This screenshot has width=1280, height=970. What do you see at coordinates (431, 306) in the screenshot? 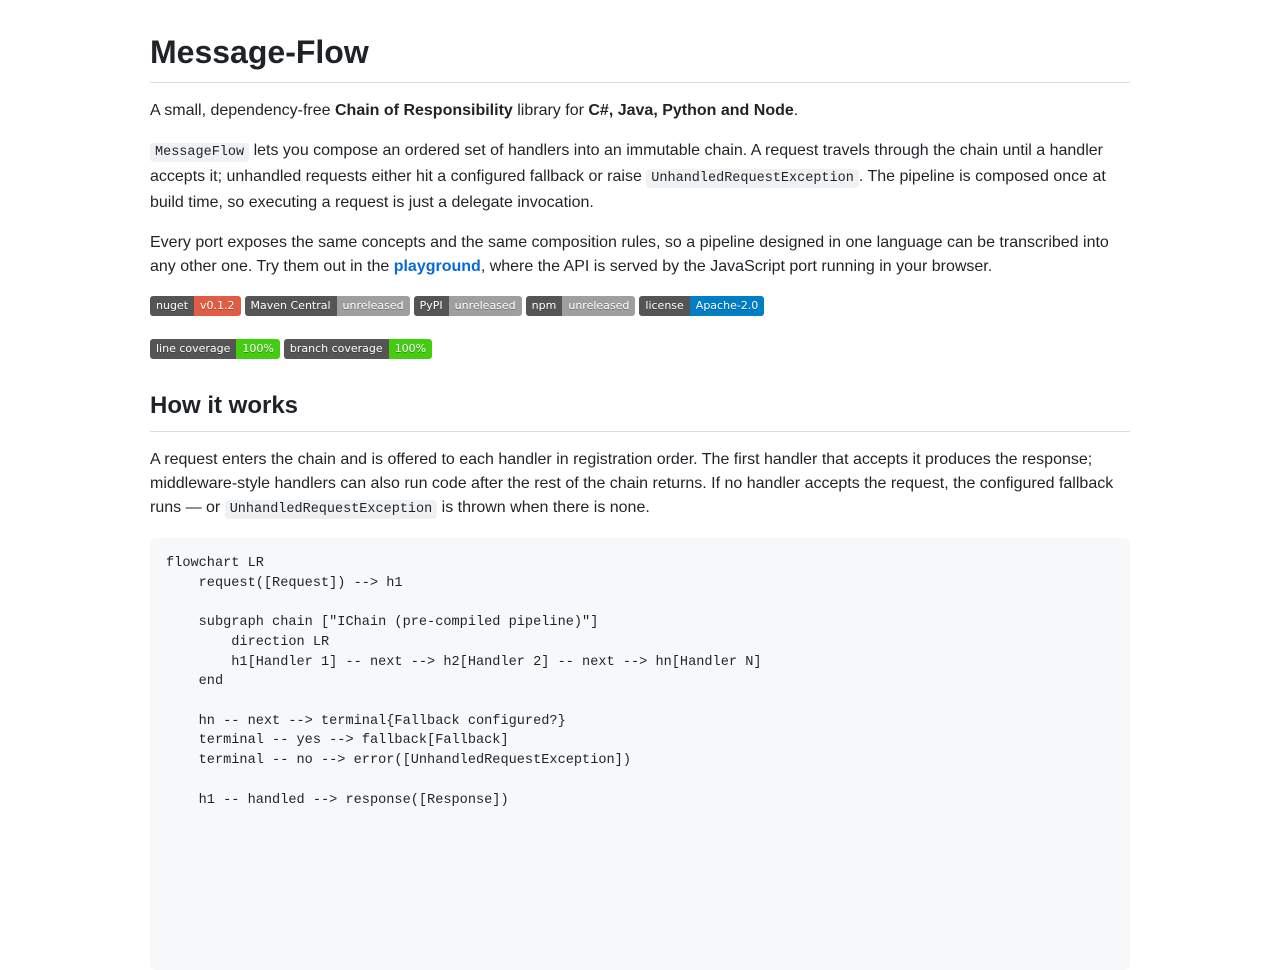
I see `badge-label: PyPI` at bounding box center [431, 306].